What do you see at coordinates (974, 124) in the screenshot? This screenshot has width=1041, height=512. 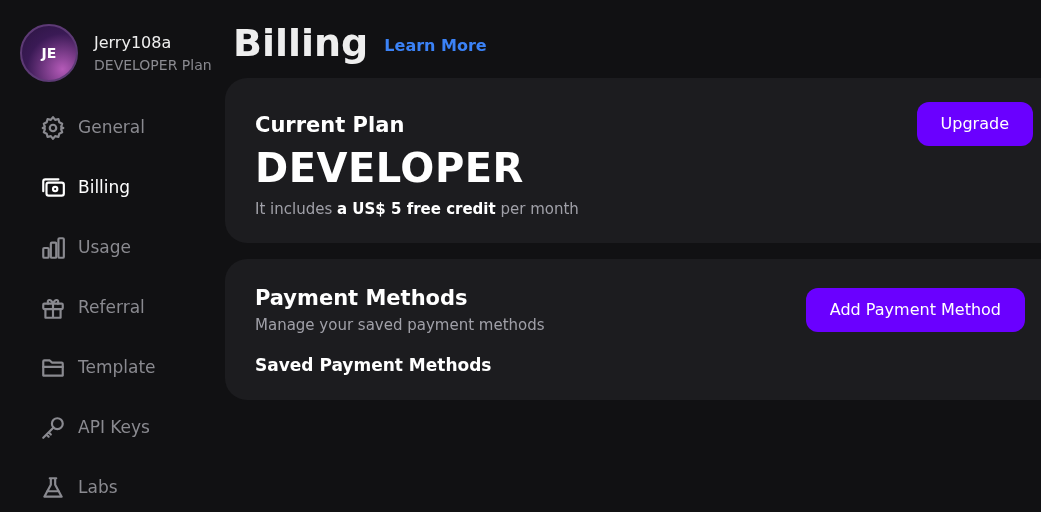 I see `upgrade-button: Upgrade` at bounding box center [974, 124].